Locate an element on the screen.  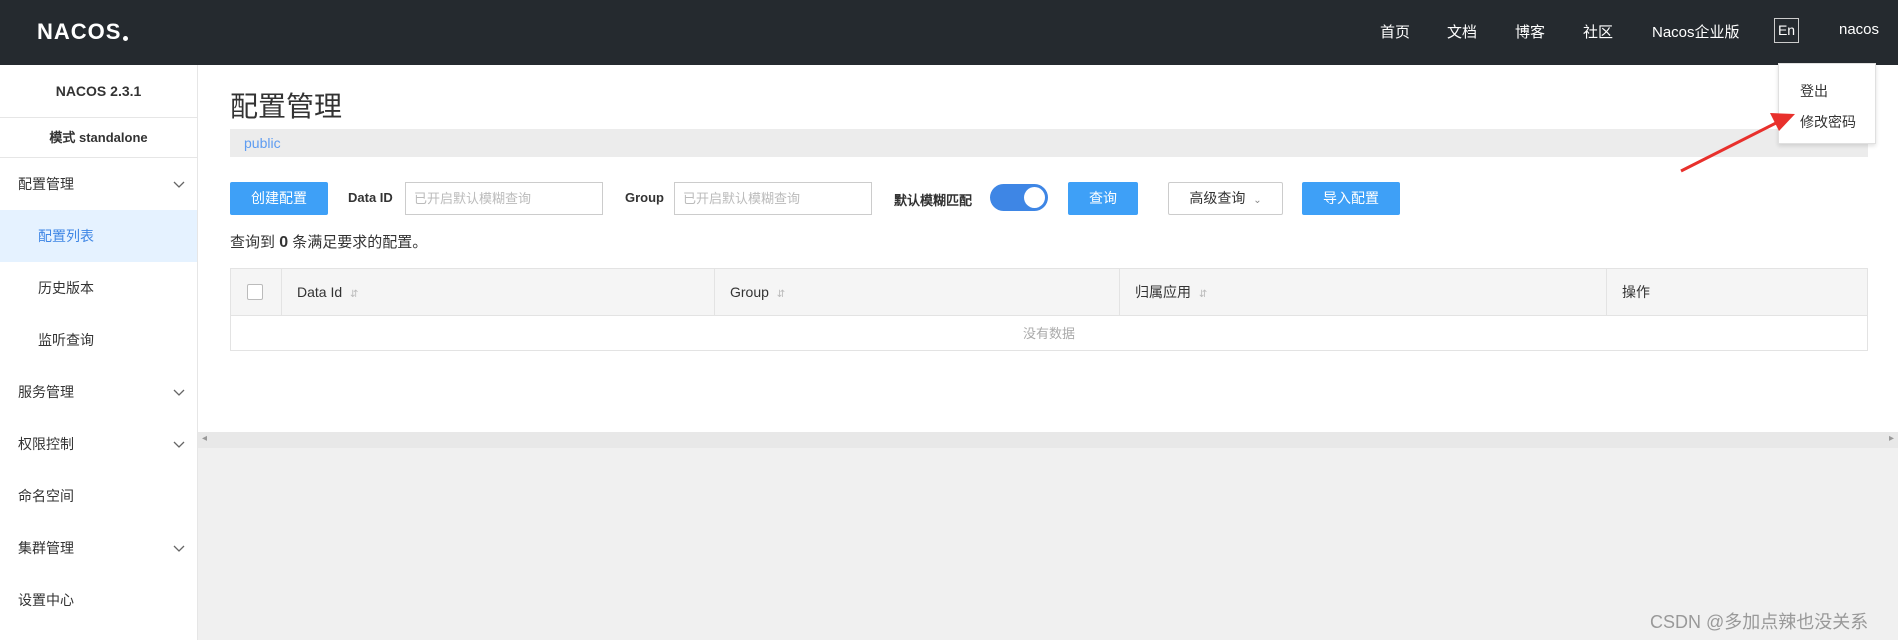
annotation-arrow-icon is located at coordinates (1737, 143).